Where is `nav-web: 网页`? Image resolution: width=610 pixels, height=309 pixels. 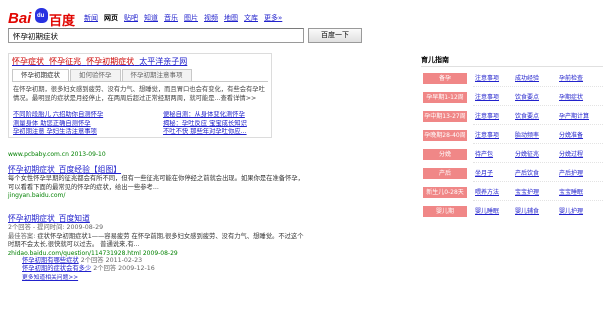
nav-web: 网页 is located at coordinates (111, 18).